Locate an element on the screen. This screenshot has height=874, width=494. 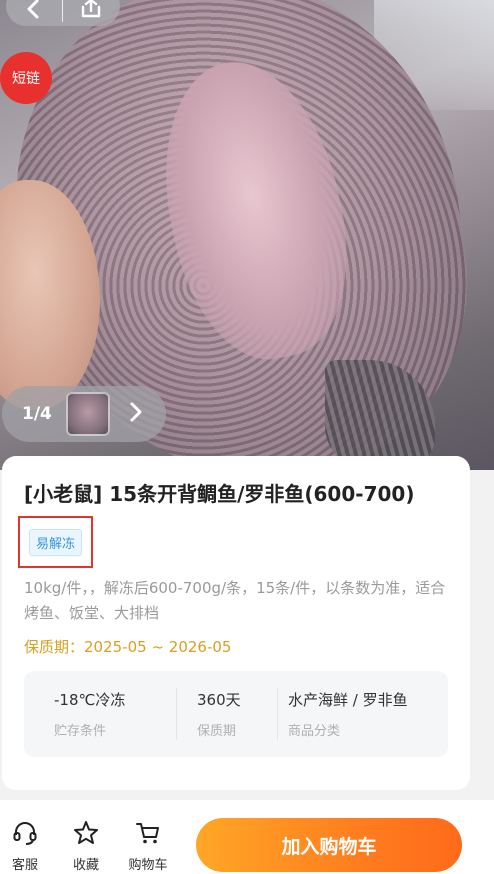
spec-storage: -18℃冷冻 贮存条件 is located at coordinates (100, 714).